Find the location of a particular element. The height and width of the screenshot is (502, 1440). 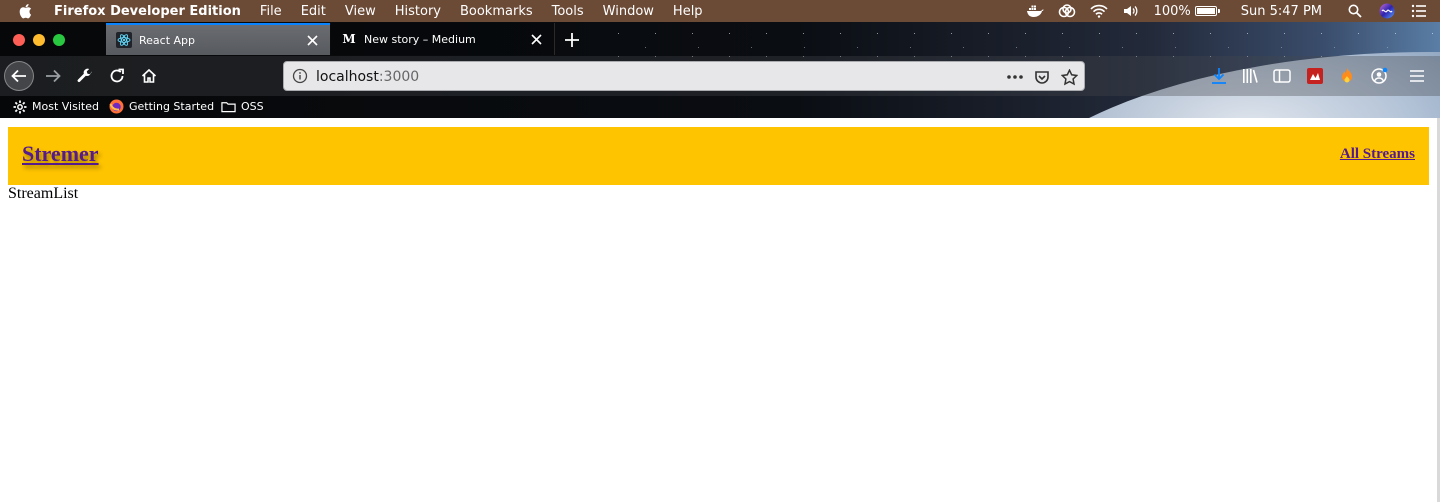

reload-button is located at coordinates (117, 76).